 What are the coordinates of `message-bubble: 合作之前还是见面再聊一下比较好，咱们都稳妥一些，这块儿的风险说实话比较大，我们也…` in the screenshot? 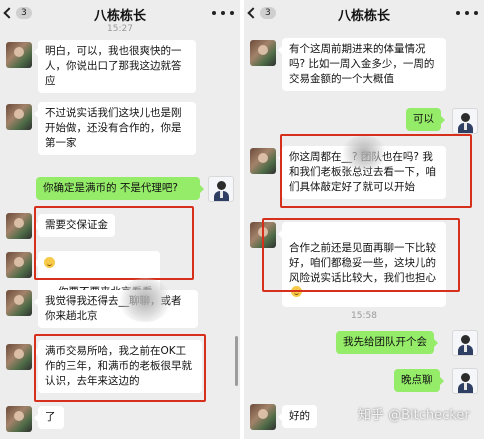 It's located at (362, 264).